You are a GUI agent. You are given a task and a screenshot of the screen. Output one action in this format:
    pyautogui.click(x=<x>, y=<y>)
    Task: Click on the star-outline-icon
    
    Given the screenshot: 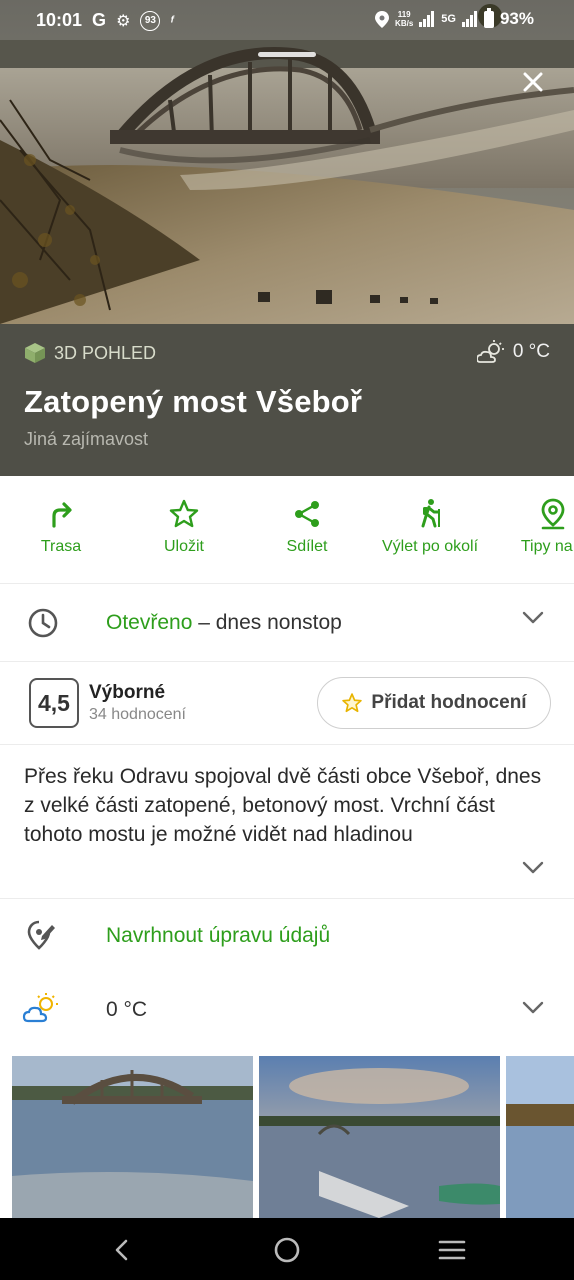 What is the action you would take?
    pyautogui.click(x=352, y=703)
    